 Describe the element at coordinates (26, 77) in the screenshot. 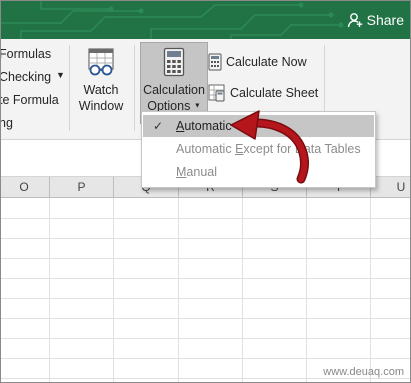

I see `error-checking-item: Checking` at that location.